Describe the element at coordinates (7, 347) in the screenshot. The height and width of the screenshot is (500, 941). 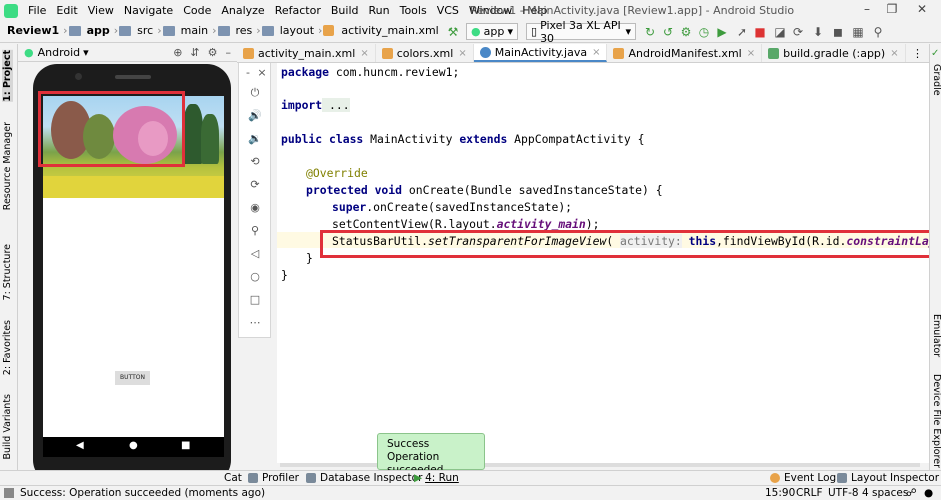
I see `tab-favorites: 2: Favorites` at that location.